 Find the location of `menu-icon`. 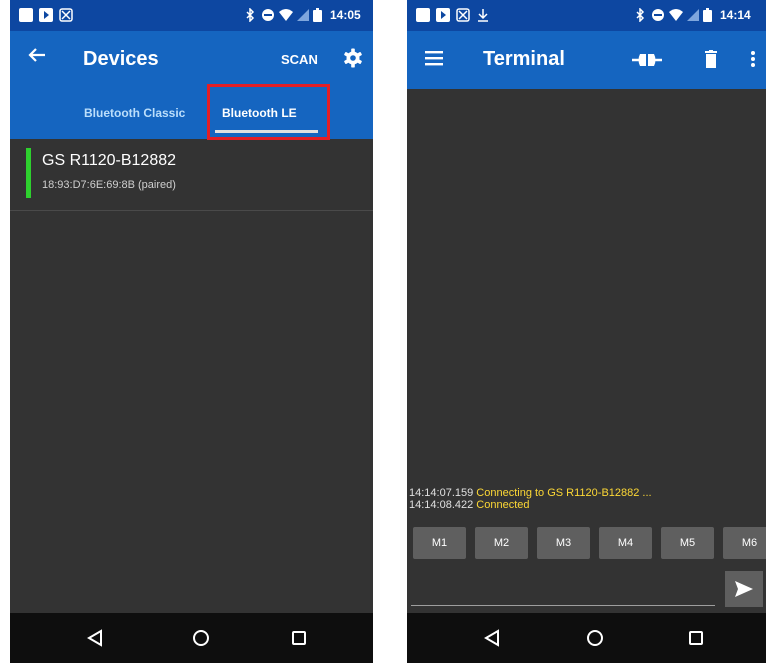

menu-icon is located at coordinates (434, 59).